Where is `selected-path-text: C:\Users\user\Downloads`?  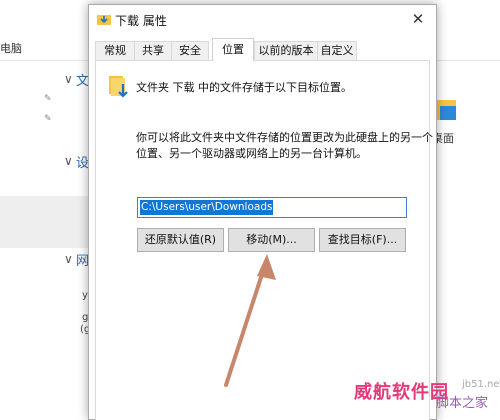
selected-path-text: C:\Users\user\Downloads is located at coordinates (207, 207).